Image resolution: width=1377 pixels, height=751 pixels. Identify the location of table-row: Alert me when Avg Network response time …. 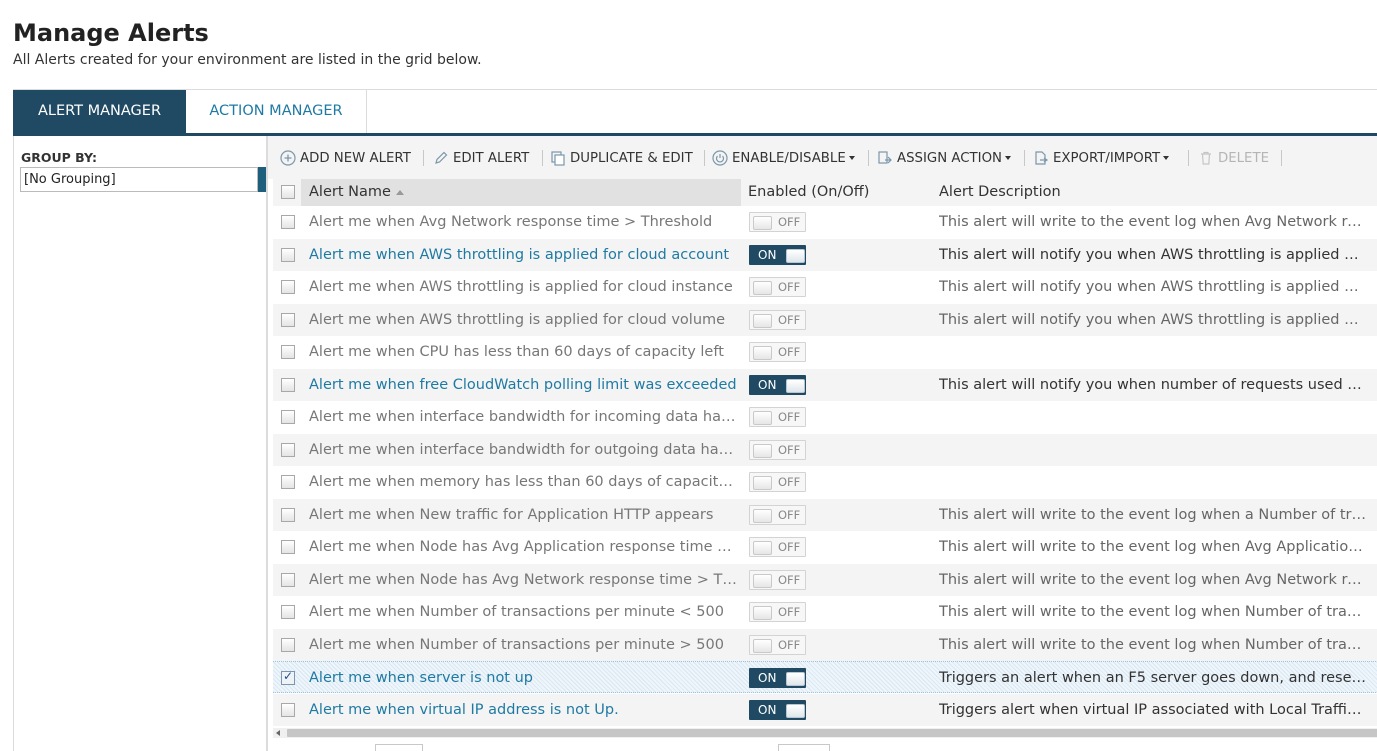
(825, 222).